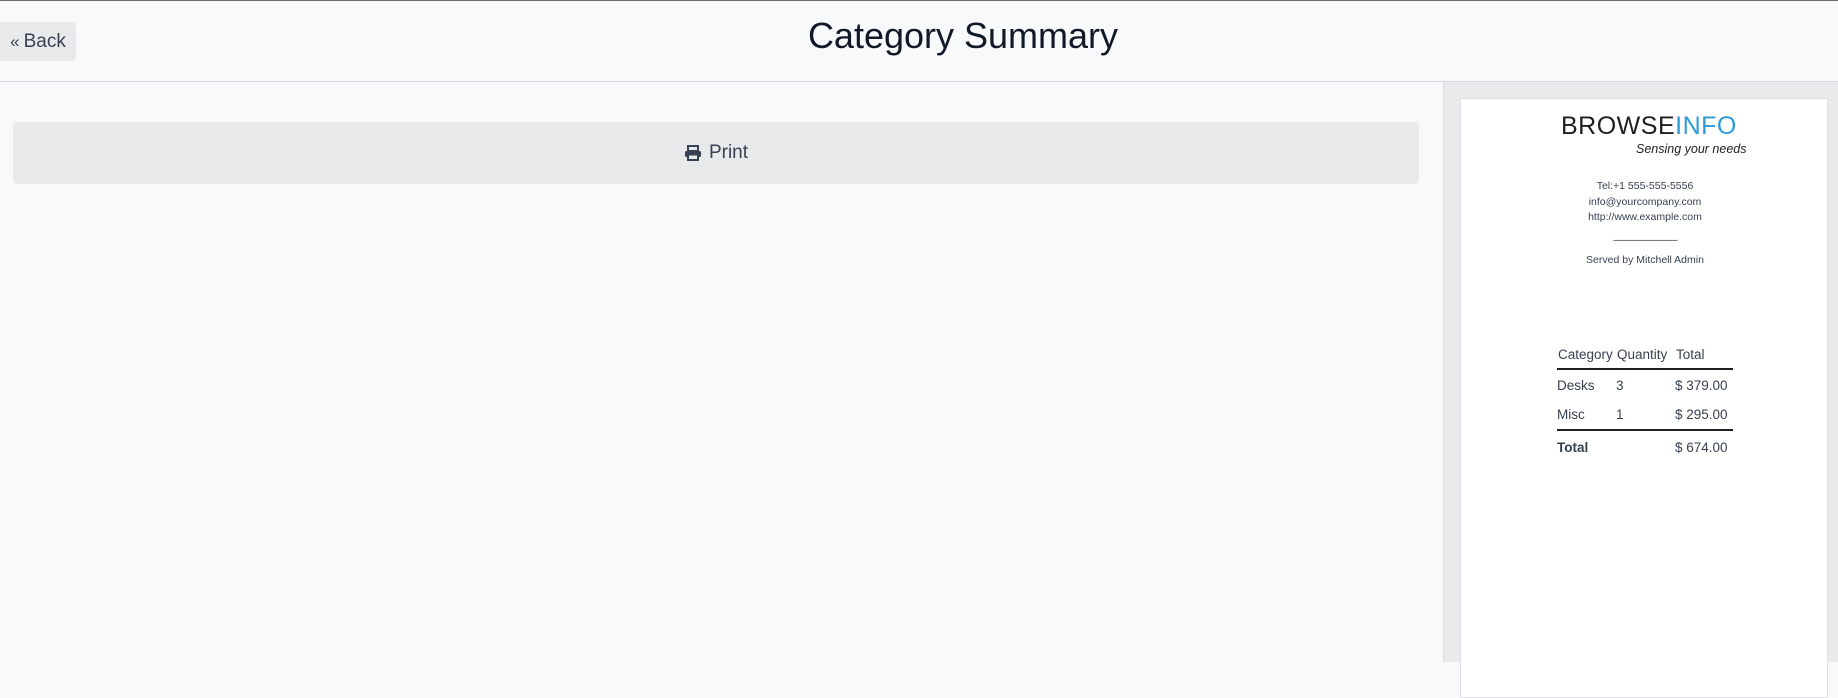 This screenshot has width=1838, height=698. What do you see at coordinates (1645, 260) in the screenshot?
I see `served-by: Served by Mitchell Admin` at bounding box center [1645, 260].